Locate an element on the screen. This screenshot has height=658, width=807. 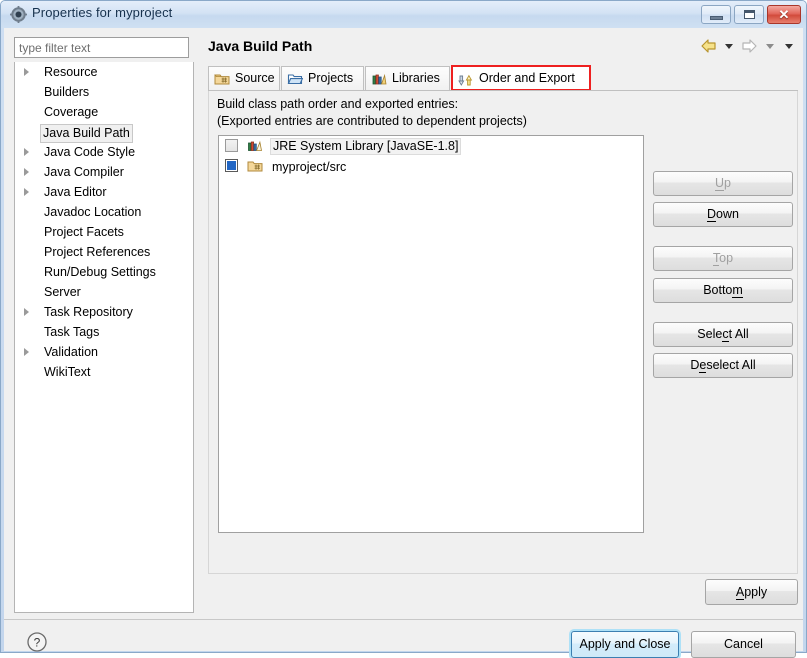
sidebar-item-label: Run/Debug Settings is located at coordinates (100, 272).